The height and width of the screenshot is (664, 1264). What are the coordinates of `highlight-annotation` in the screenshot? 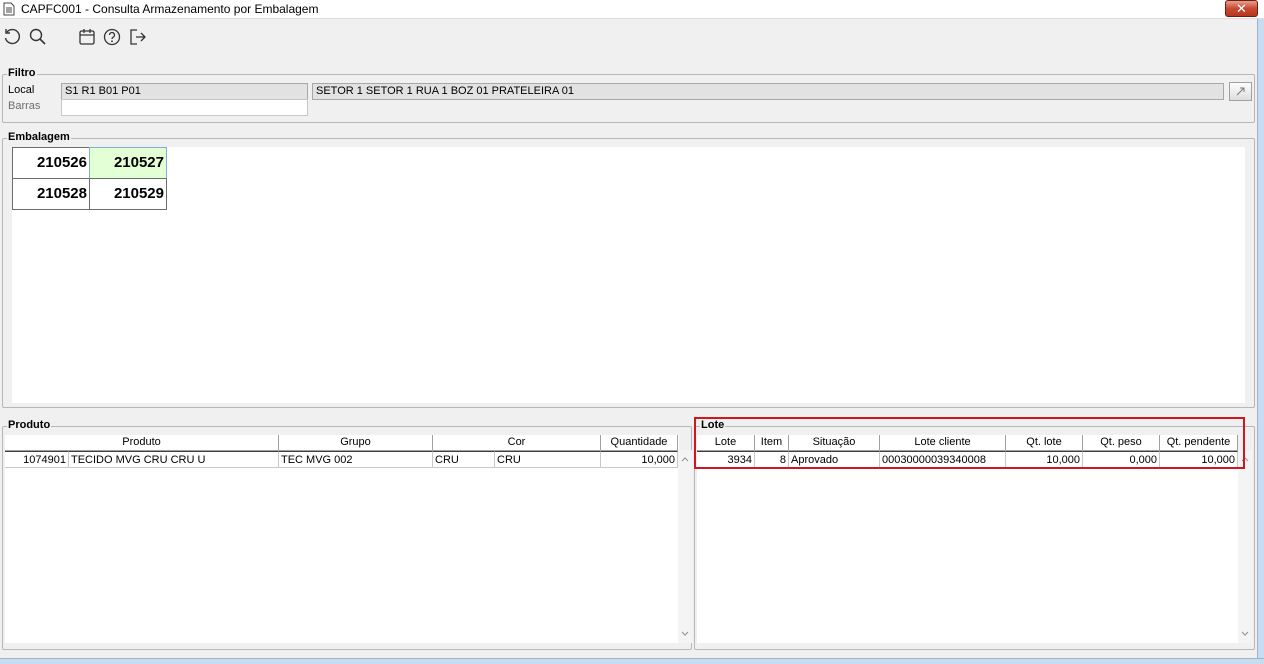 It's located at (969, 443).